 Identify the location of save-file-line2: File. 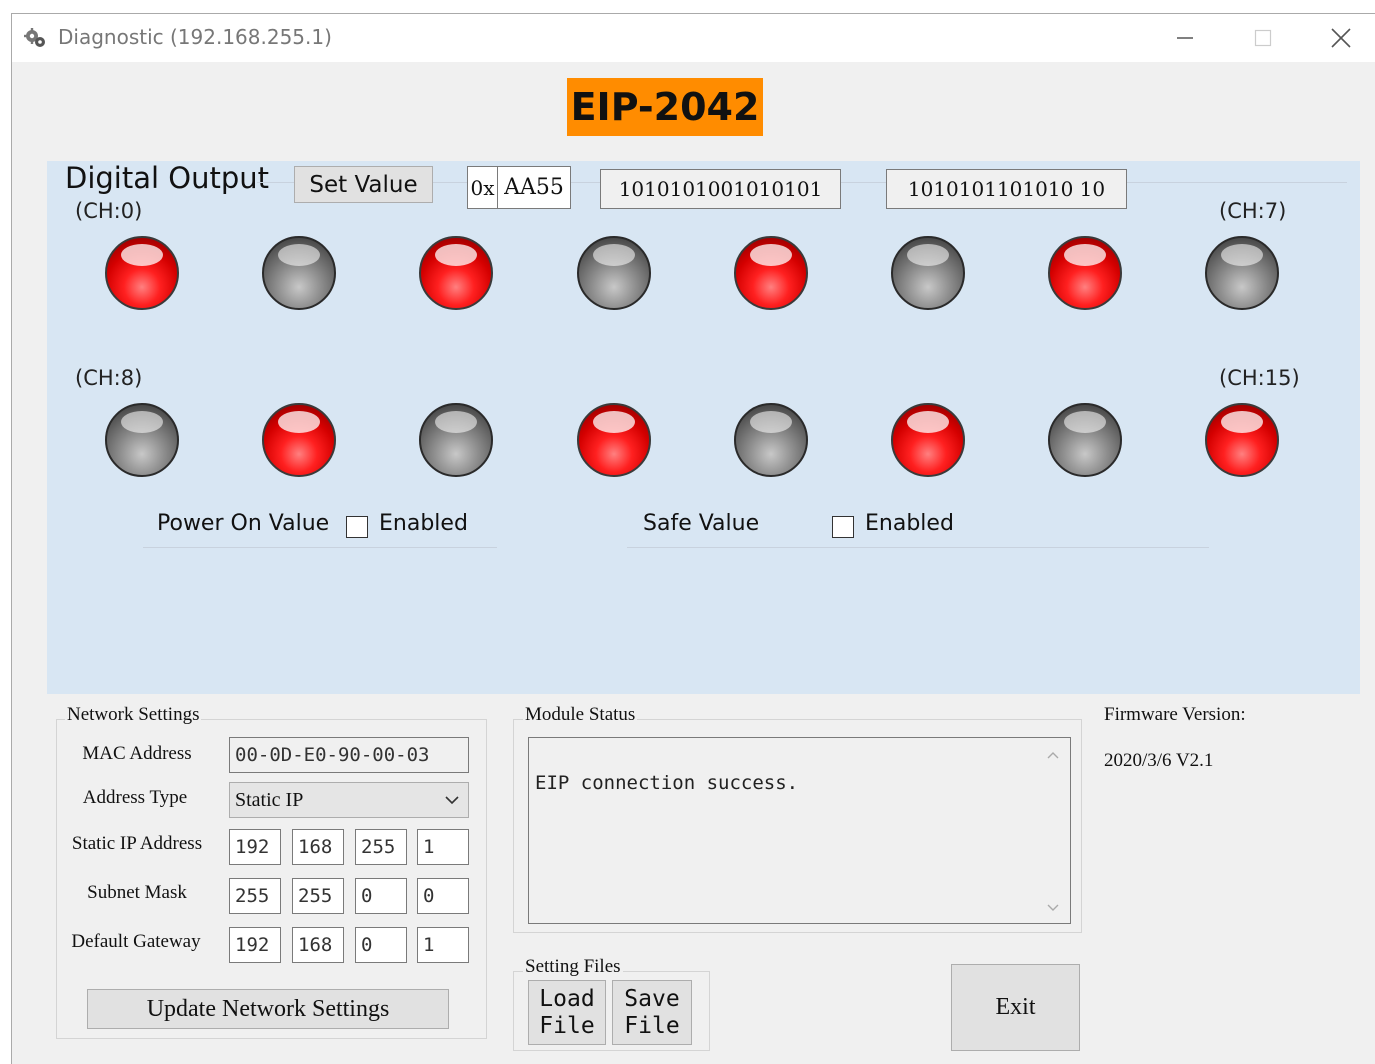
(652, 1025).